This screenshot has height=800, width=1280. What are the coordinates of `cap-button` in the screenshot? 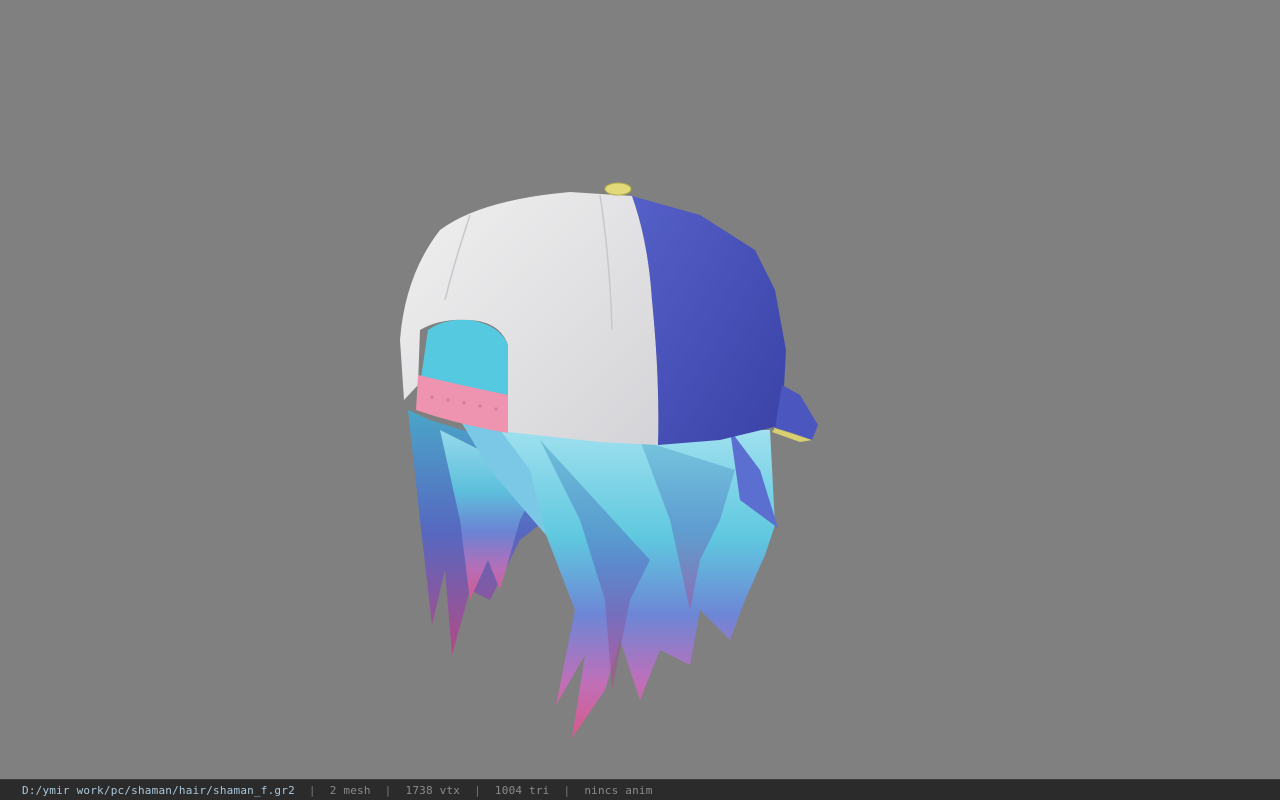 It's located at (618, 189).